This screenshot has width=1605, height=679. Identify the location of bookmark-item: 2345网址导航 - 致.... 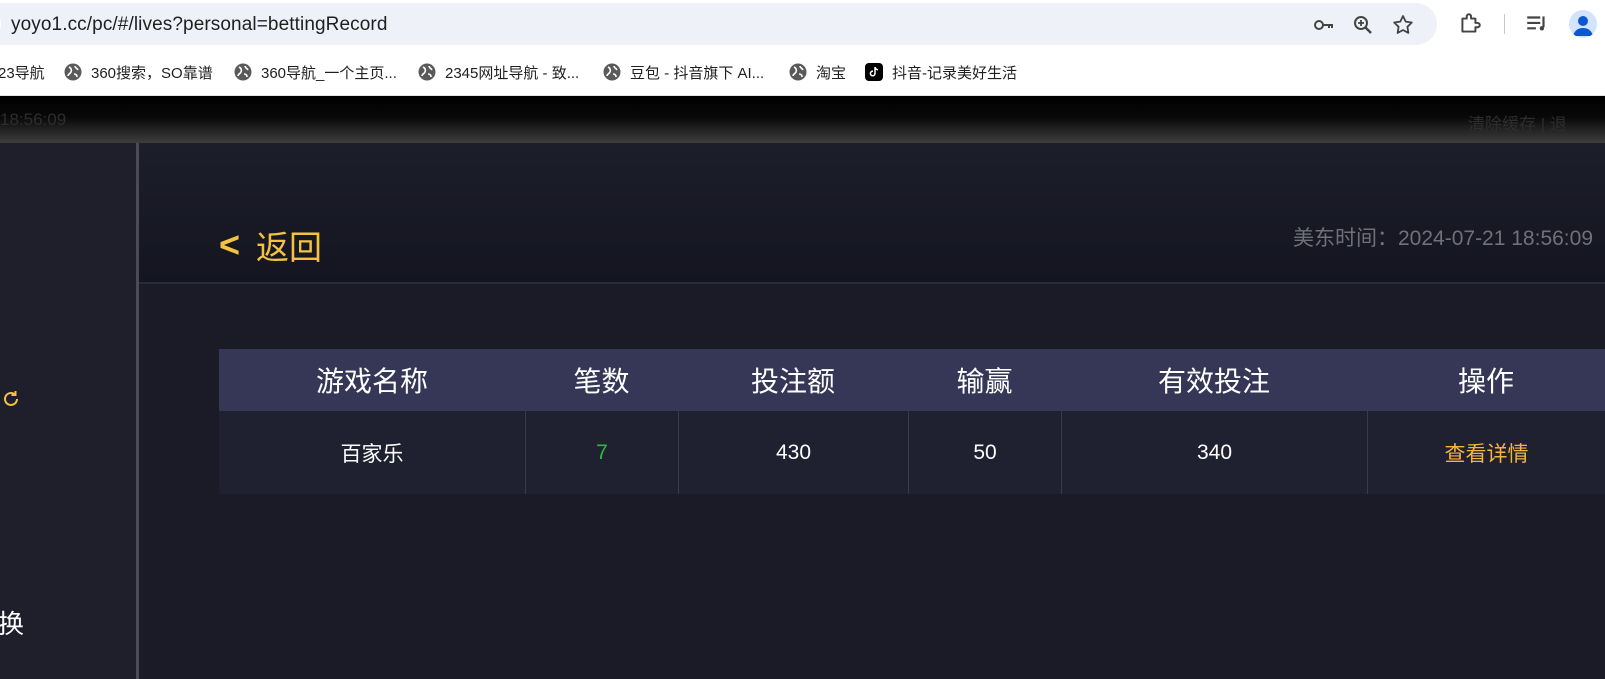
(498, 72).